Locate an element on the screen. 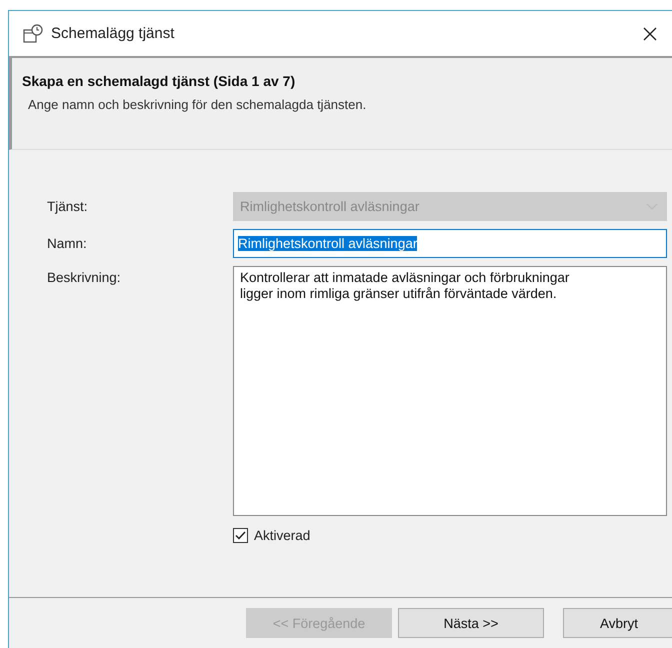 The width and height of the screenshot is (672, 648). field-label: Beskrivning: is located at coordinates (84, 277).